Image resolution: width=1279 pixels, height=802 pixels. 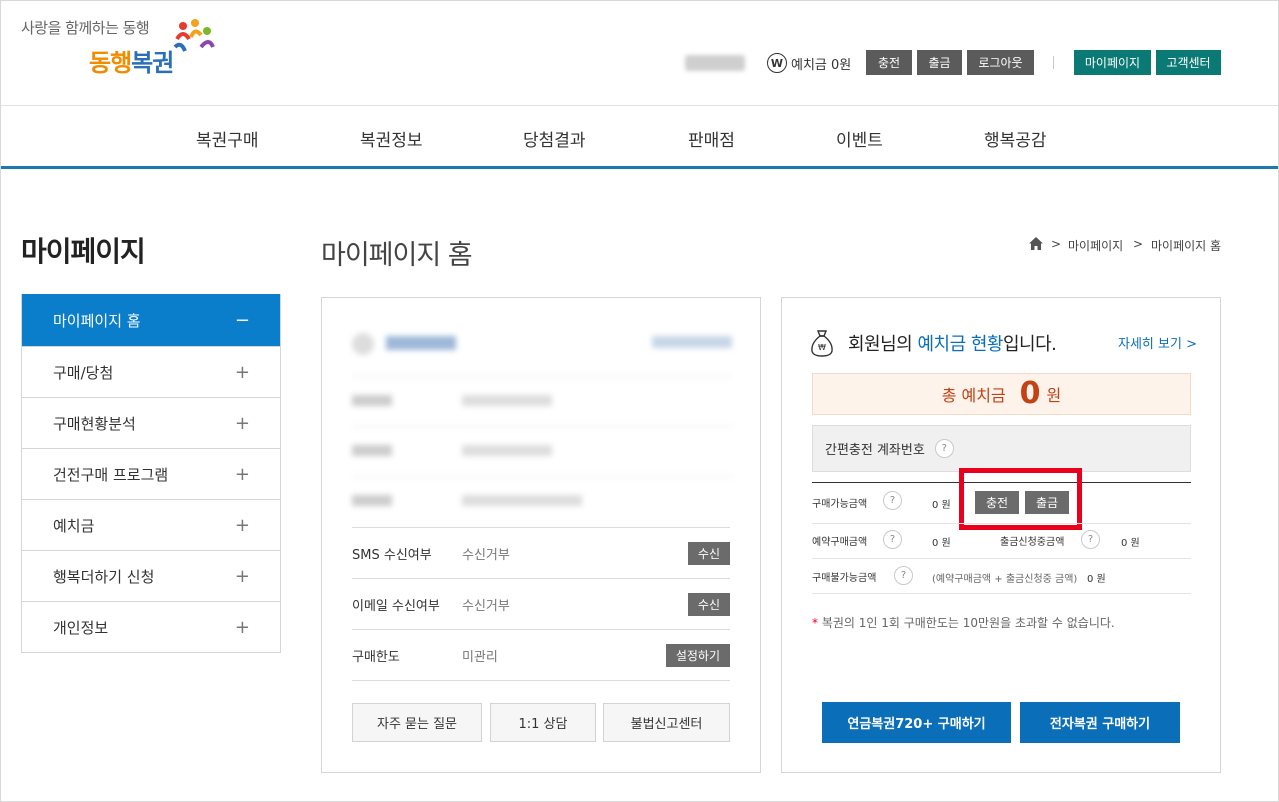 I want to click on sidebar-item-label: 마이페이지 홈, so click(x=97, y=321).